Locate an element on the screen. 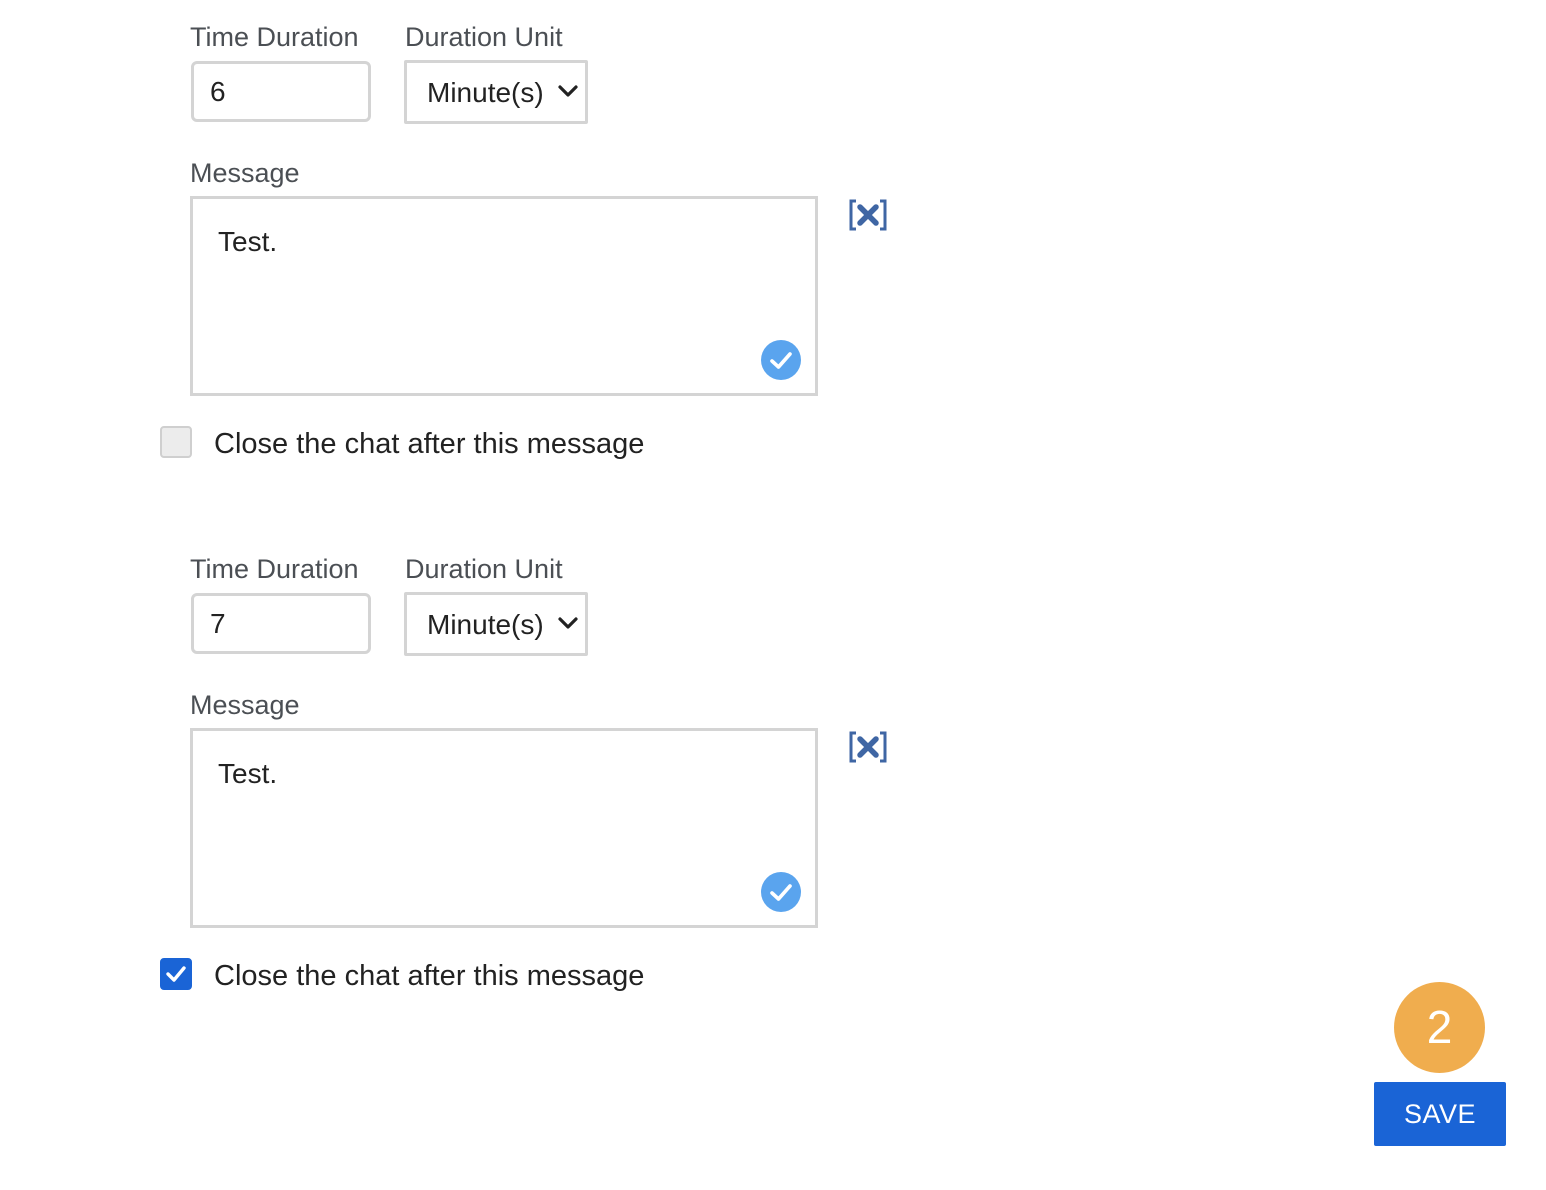 This screenshot has width=1546, height=1190. step-badge: 2 is located at coordinates (1439, 1027).